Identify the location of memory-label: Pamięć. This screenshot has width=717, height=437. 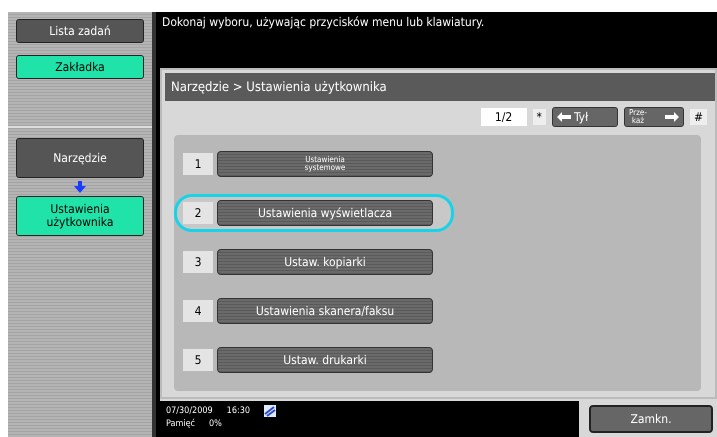
(181, 424).